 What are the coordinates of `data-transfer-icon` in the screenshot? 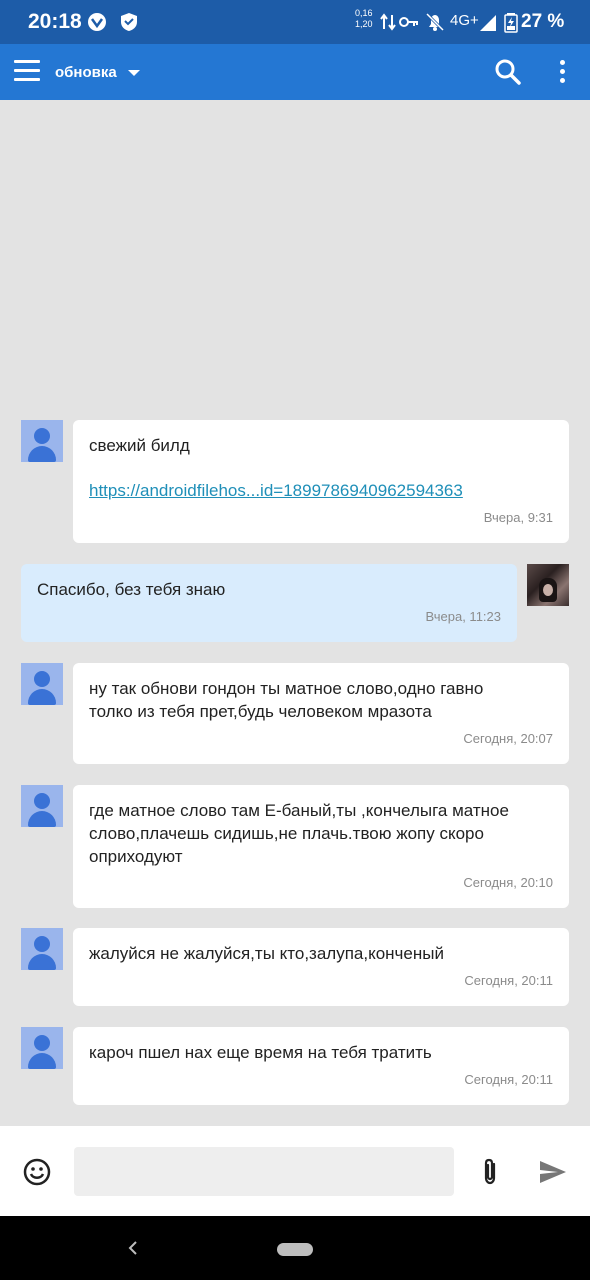 It's located at (388, 22).